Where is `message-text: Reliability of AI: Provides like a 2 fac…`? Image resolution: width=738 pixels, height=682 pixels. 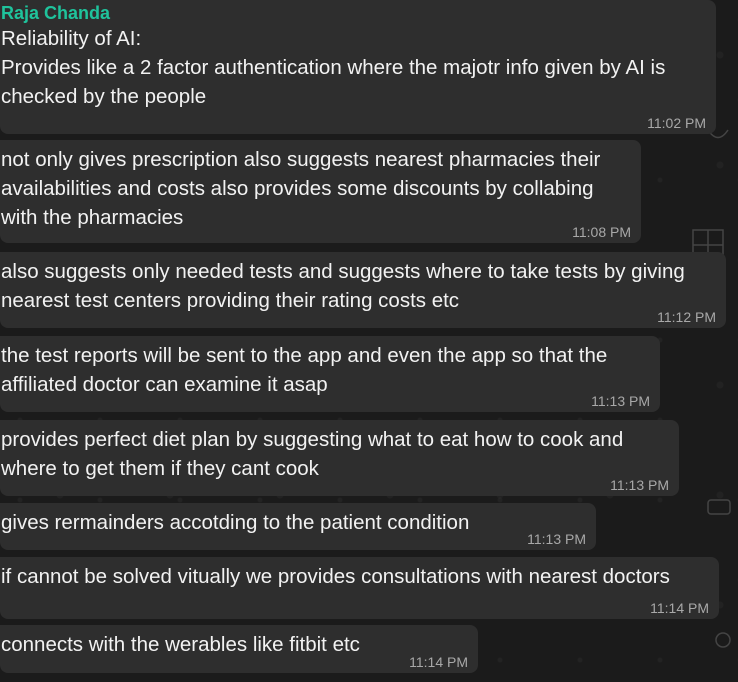
message-text: Reliability of AI: Provides like a 2 fac… is located at coordinates (333, 67).